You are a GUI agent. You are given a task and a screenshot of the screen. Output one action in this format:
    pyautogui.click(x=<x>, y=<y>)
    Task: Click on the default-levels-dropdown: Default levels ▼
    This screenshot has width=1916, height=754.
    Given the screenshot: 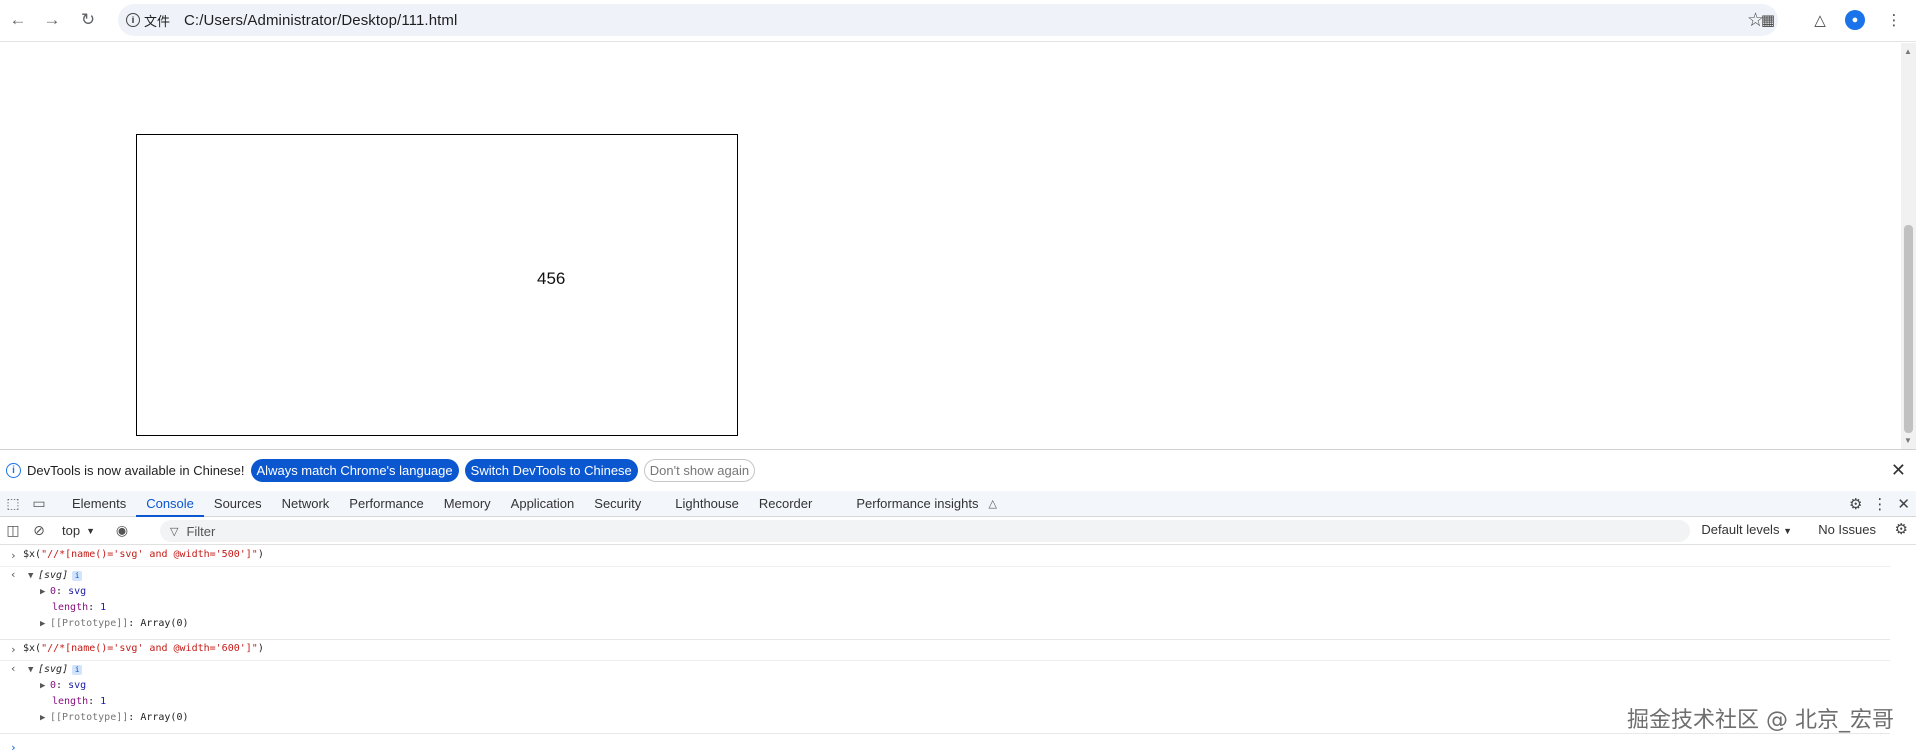 What is the action you would take?
    pyautogui.click(x=1746, y=529)
    